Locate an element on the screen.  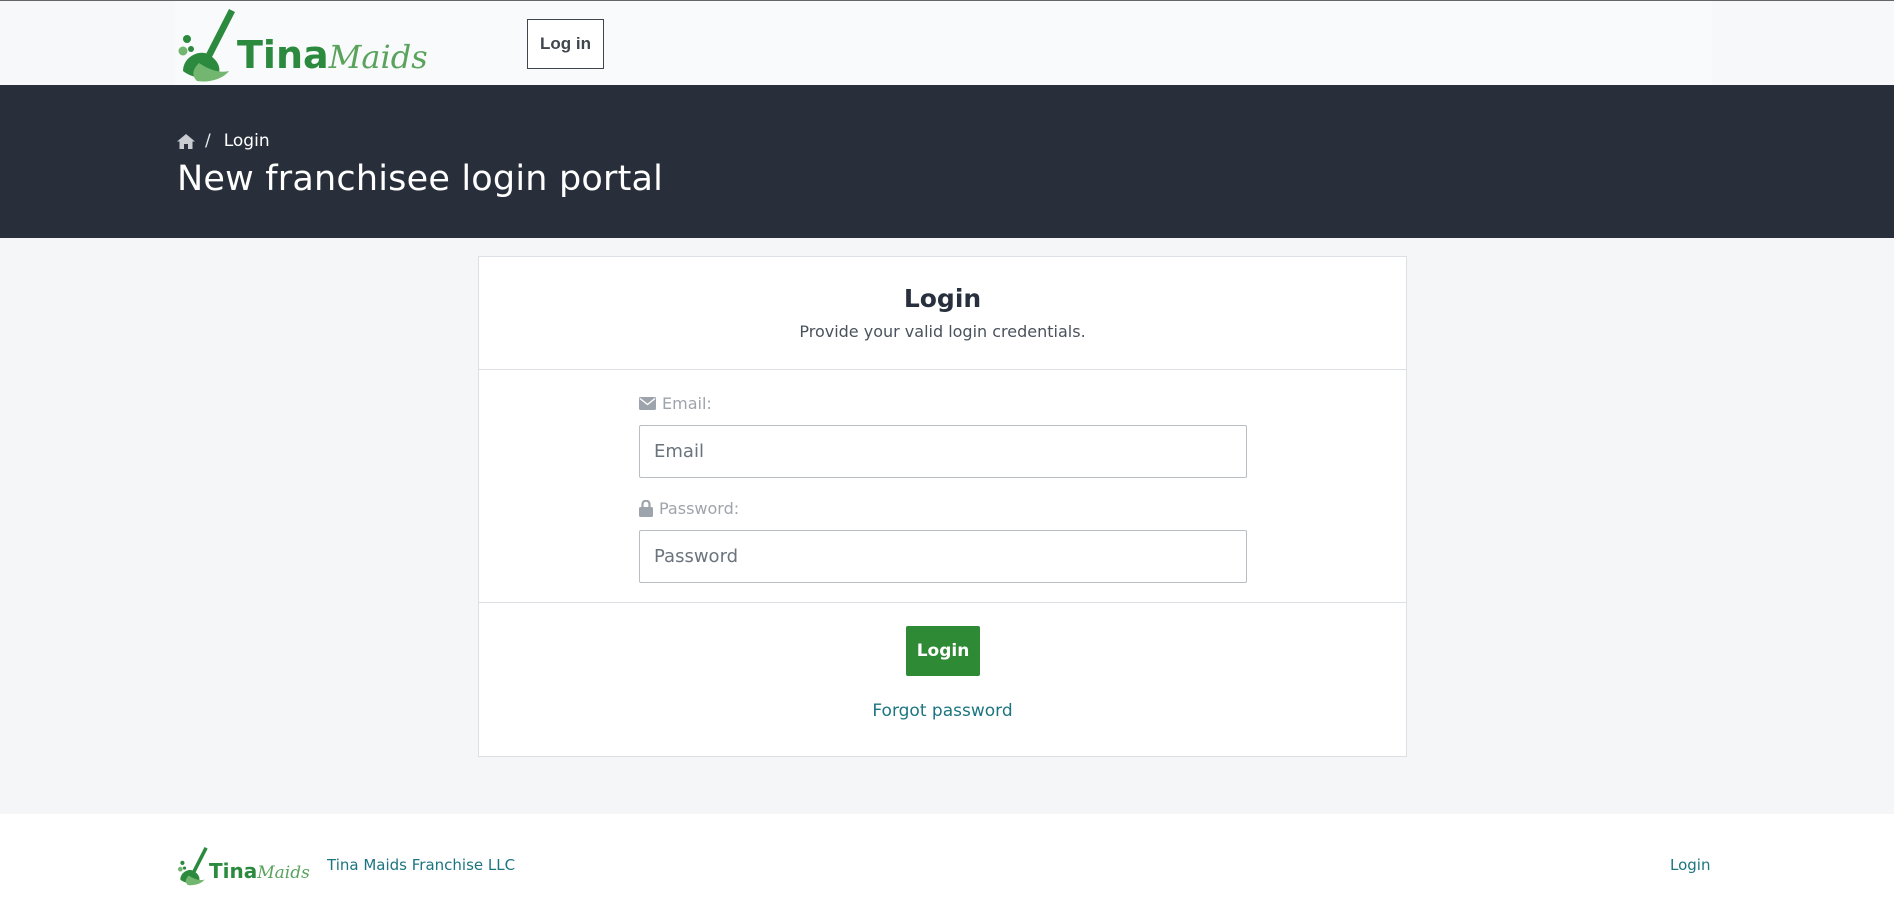
email-input is located at coordinates (943, 451).